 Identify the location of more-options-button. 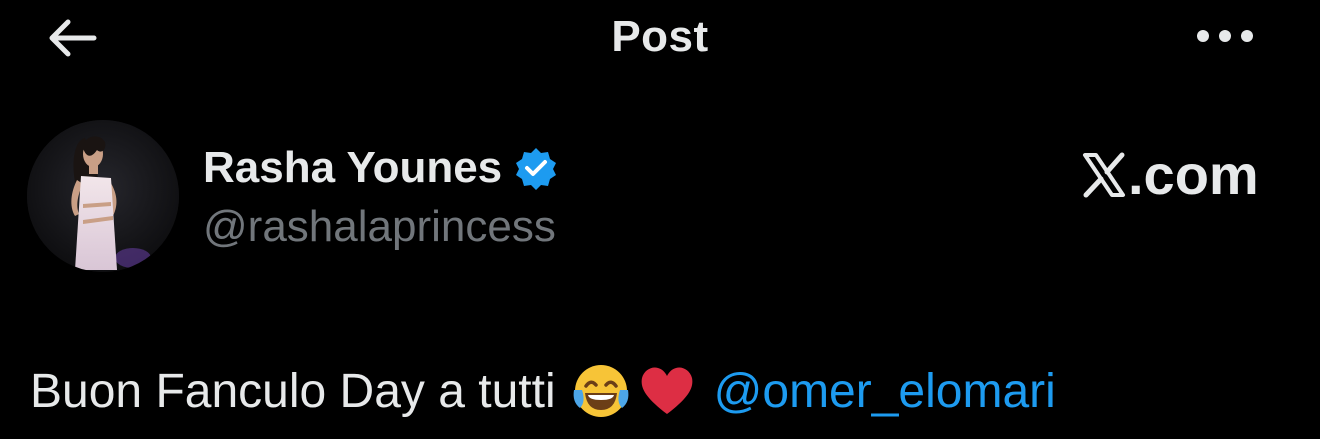
(1225, 36).